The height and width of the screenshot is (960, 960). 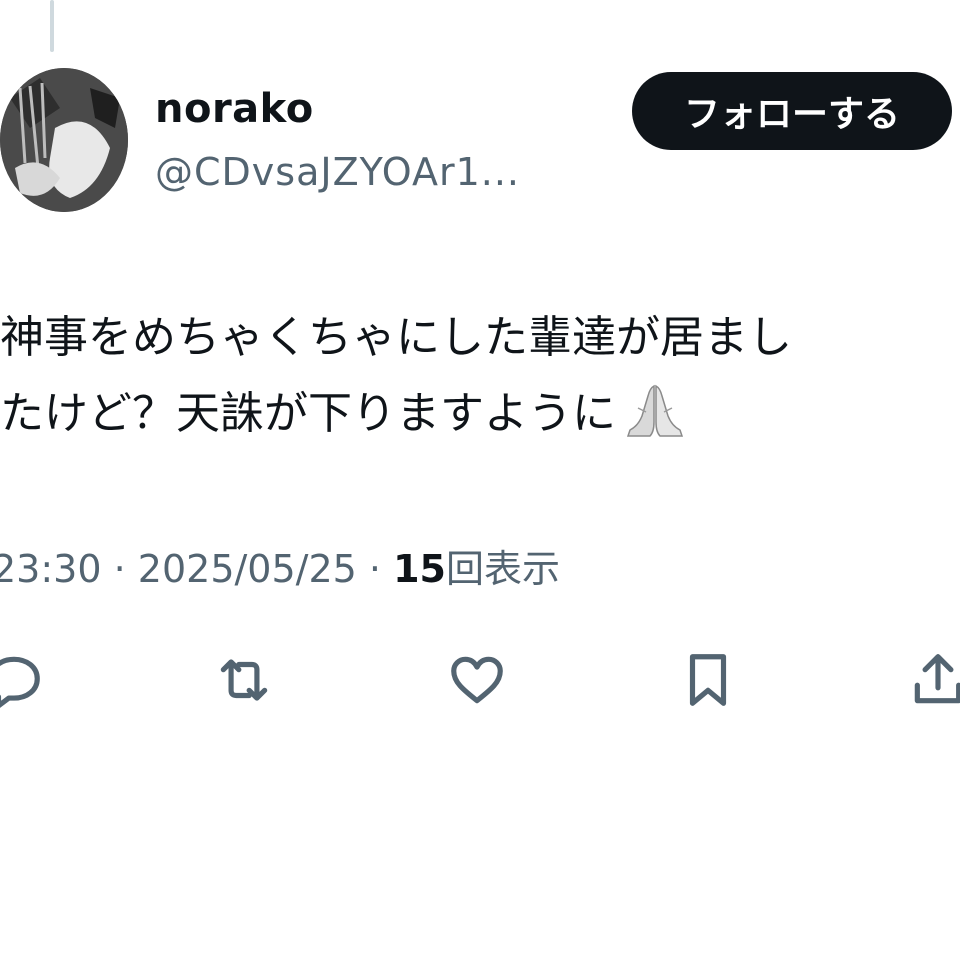 I want to click on share-button, so click(x=931, y=680).